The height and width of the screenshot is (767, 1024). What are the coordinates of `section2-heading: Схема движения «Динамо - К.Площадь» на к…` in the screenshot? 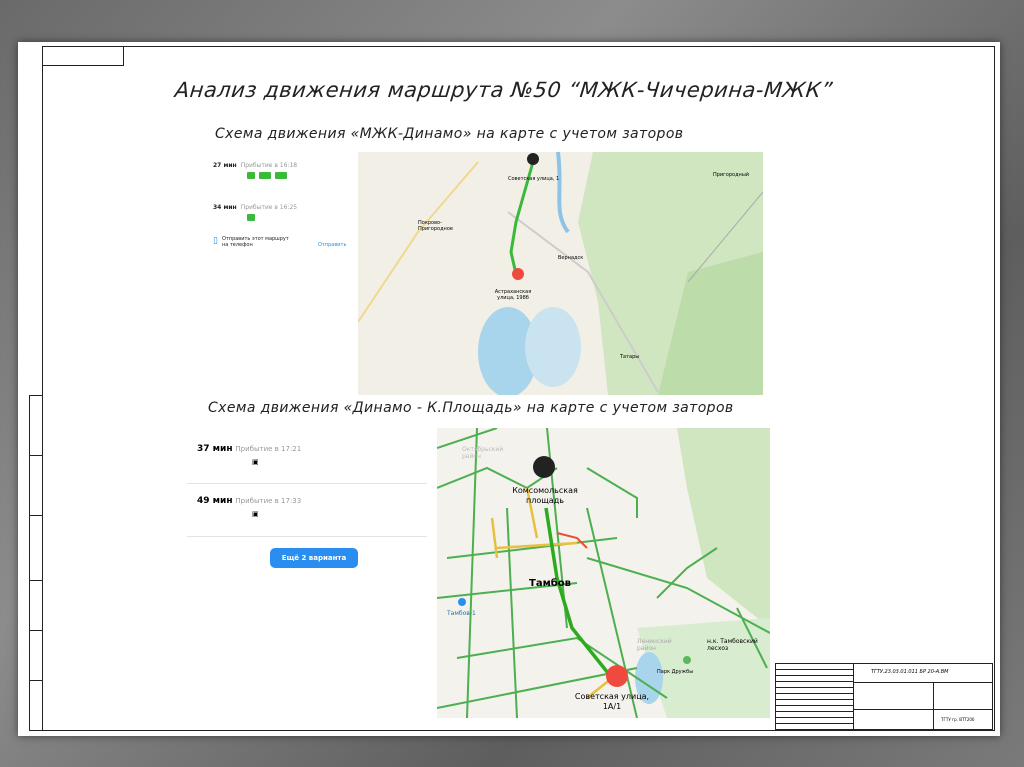 It's located at (471, 408).